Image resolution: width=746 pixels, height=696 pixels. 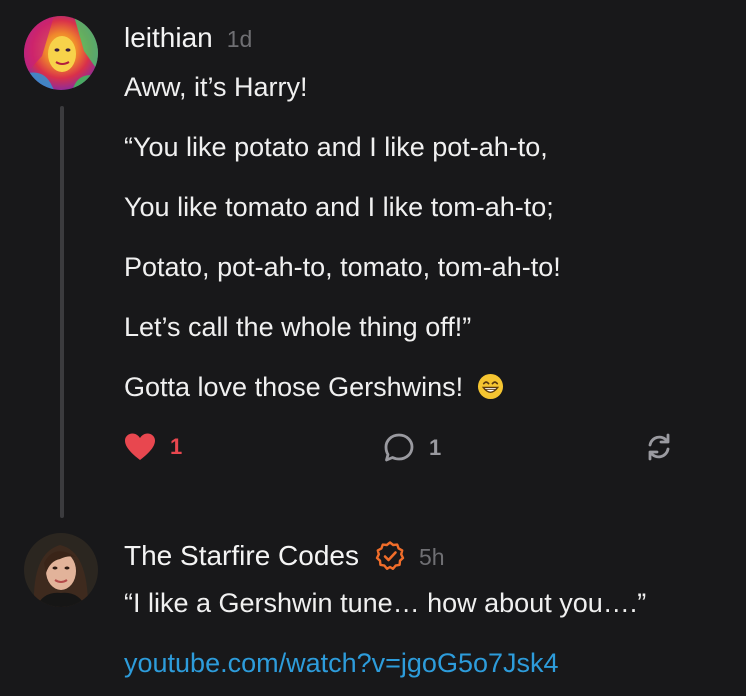 I want to click on reply-button: 1, so click(x=412, y=448).